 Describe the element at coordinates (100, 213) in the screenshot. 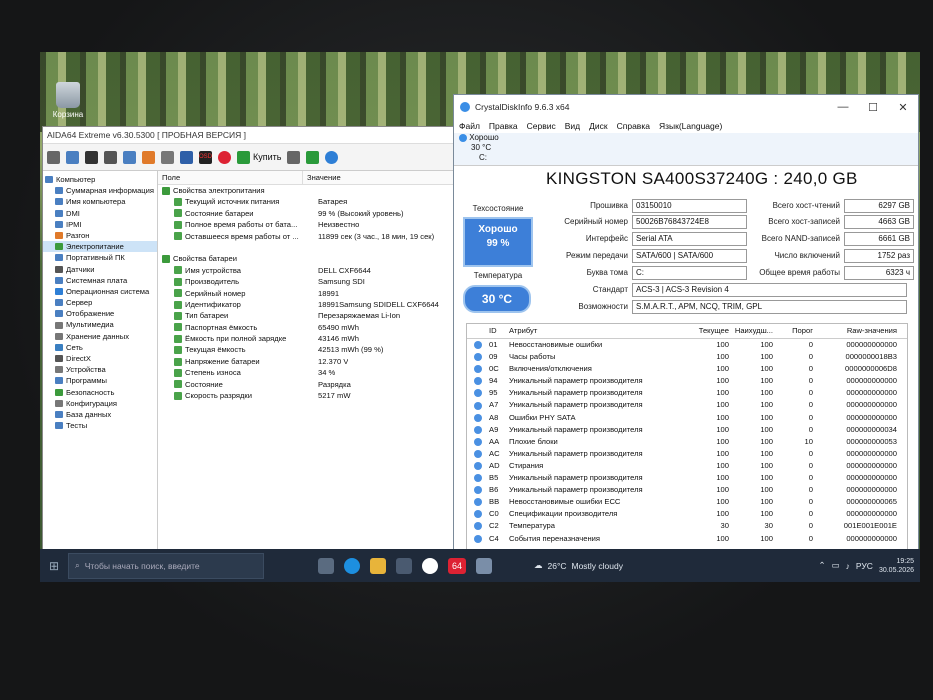

I see `tree-item: DMI` at that location.